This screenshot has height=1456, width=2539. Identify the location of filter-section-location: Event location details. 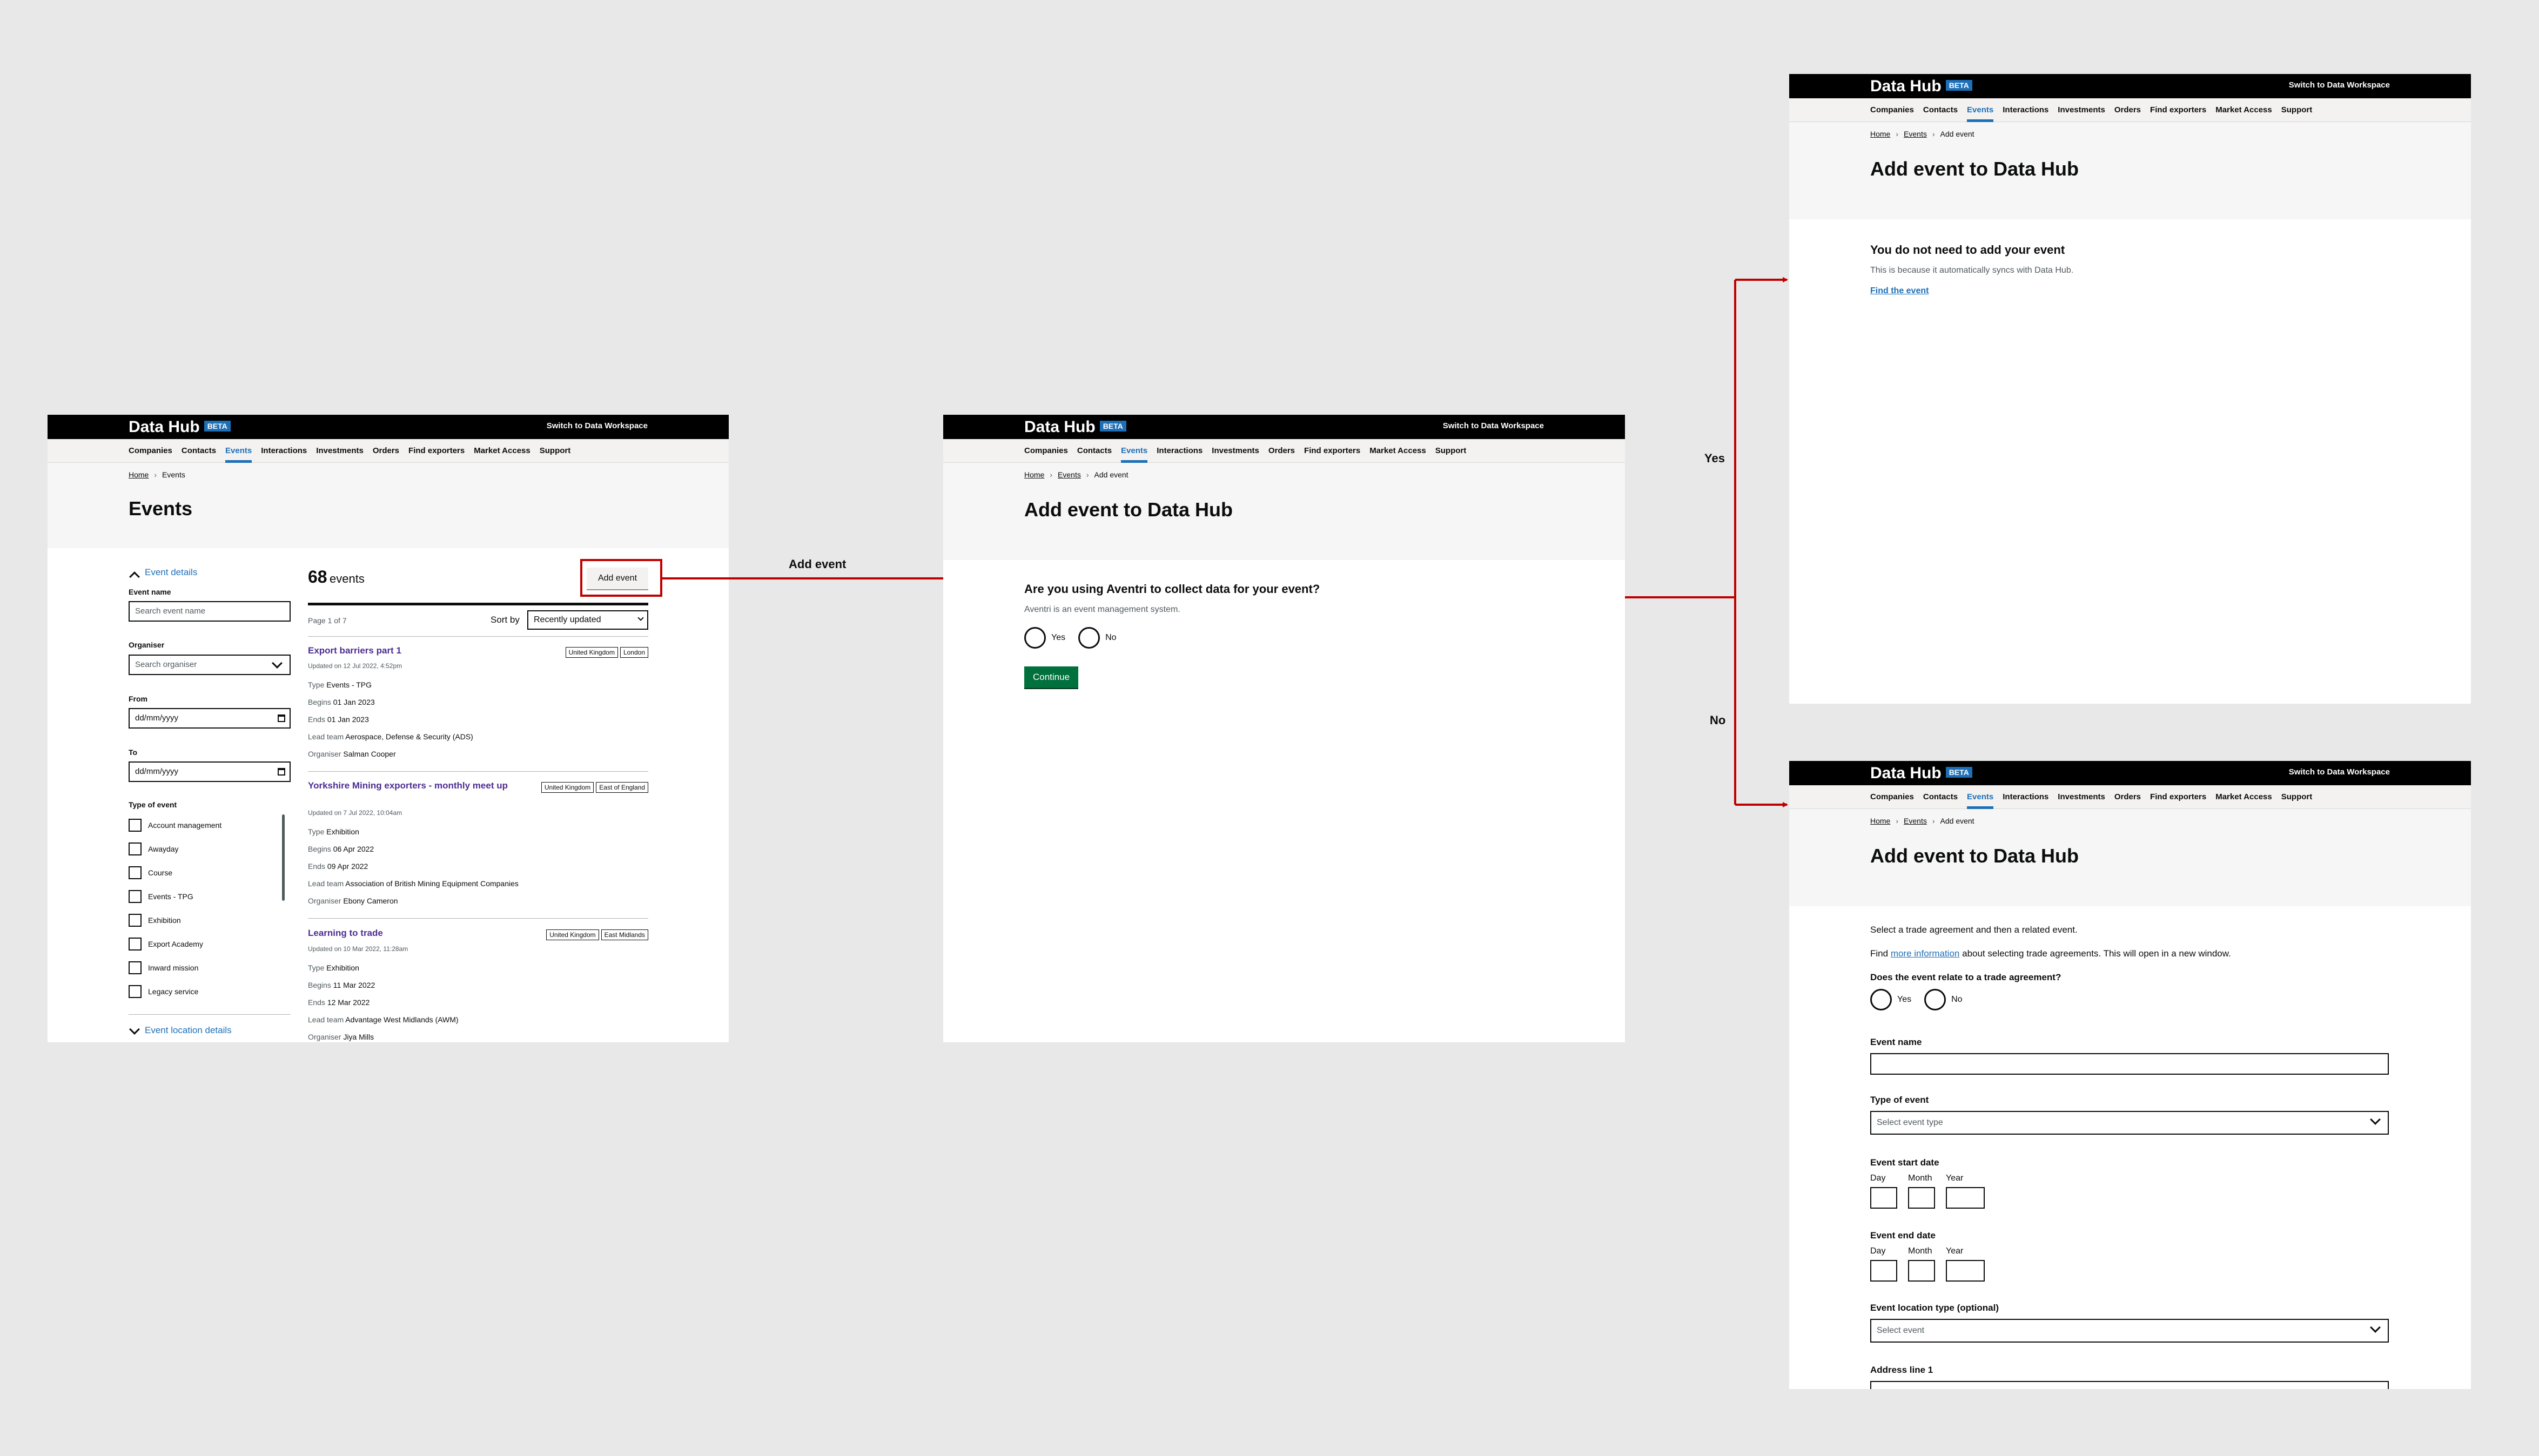
(188, 1030).